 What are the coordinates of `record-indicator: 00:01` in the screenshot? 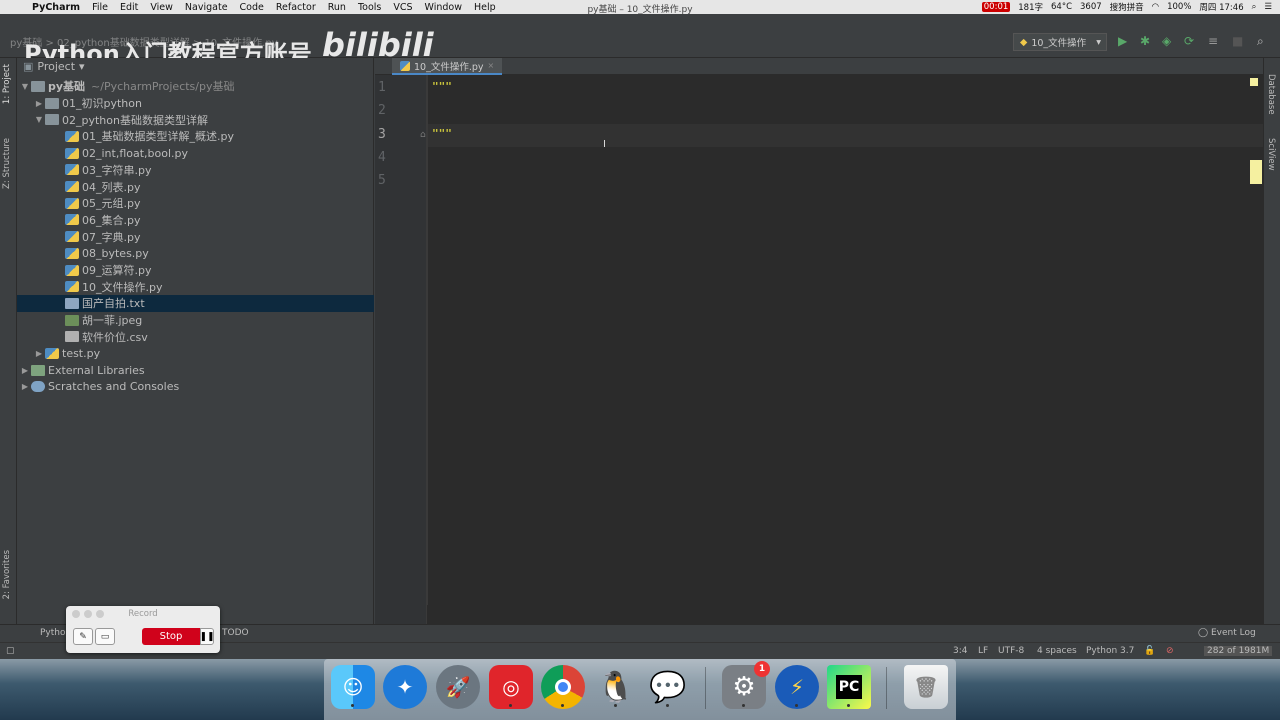 It's located at (996, 7).